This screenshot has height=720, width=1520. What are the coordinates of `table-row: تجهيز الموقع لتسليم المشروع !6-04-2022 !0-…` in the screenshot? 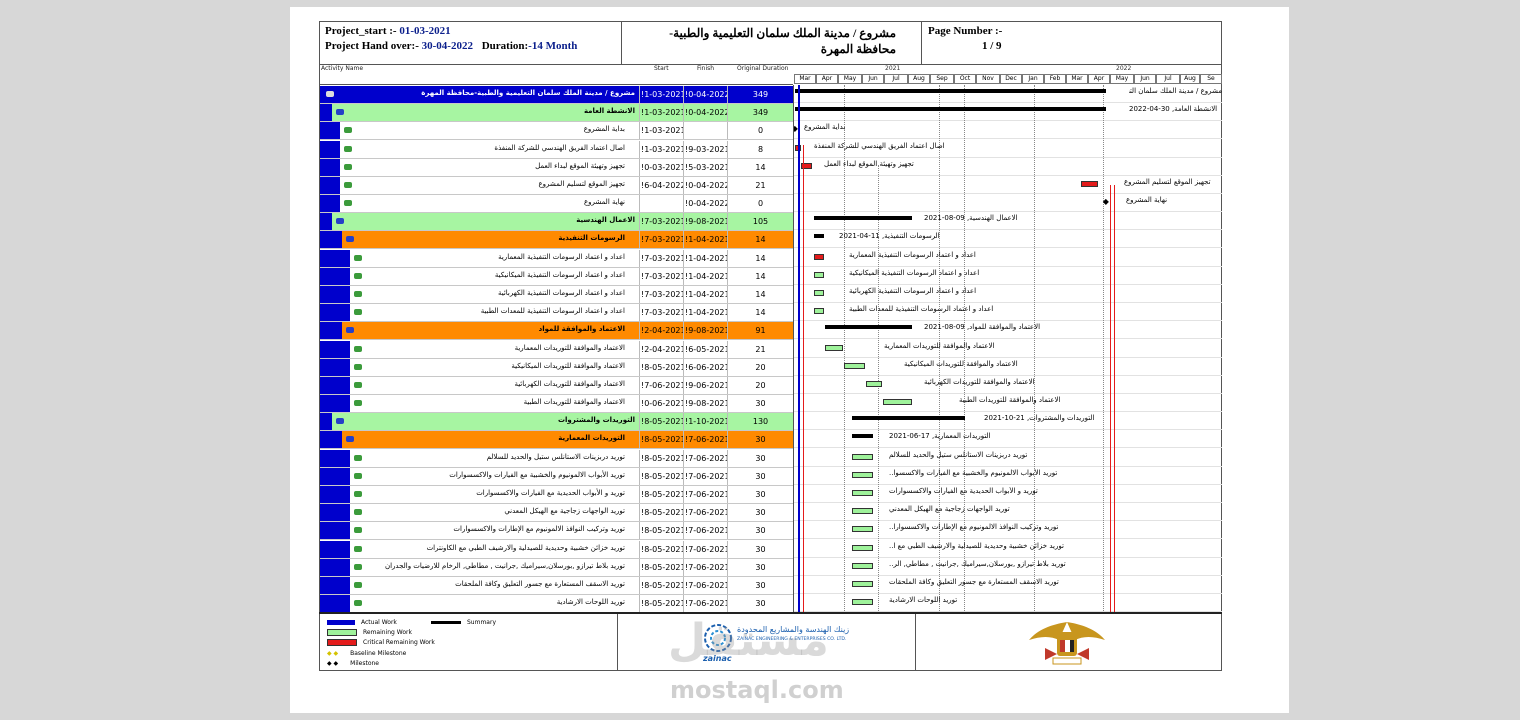 It's located at (556, 185).